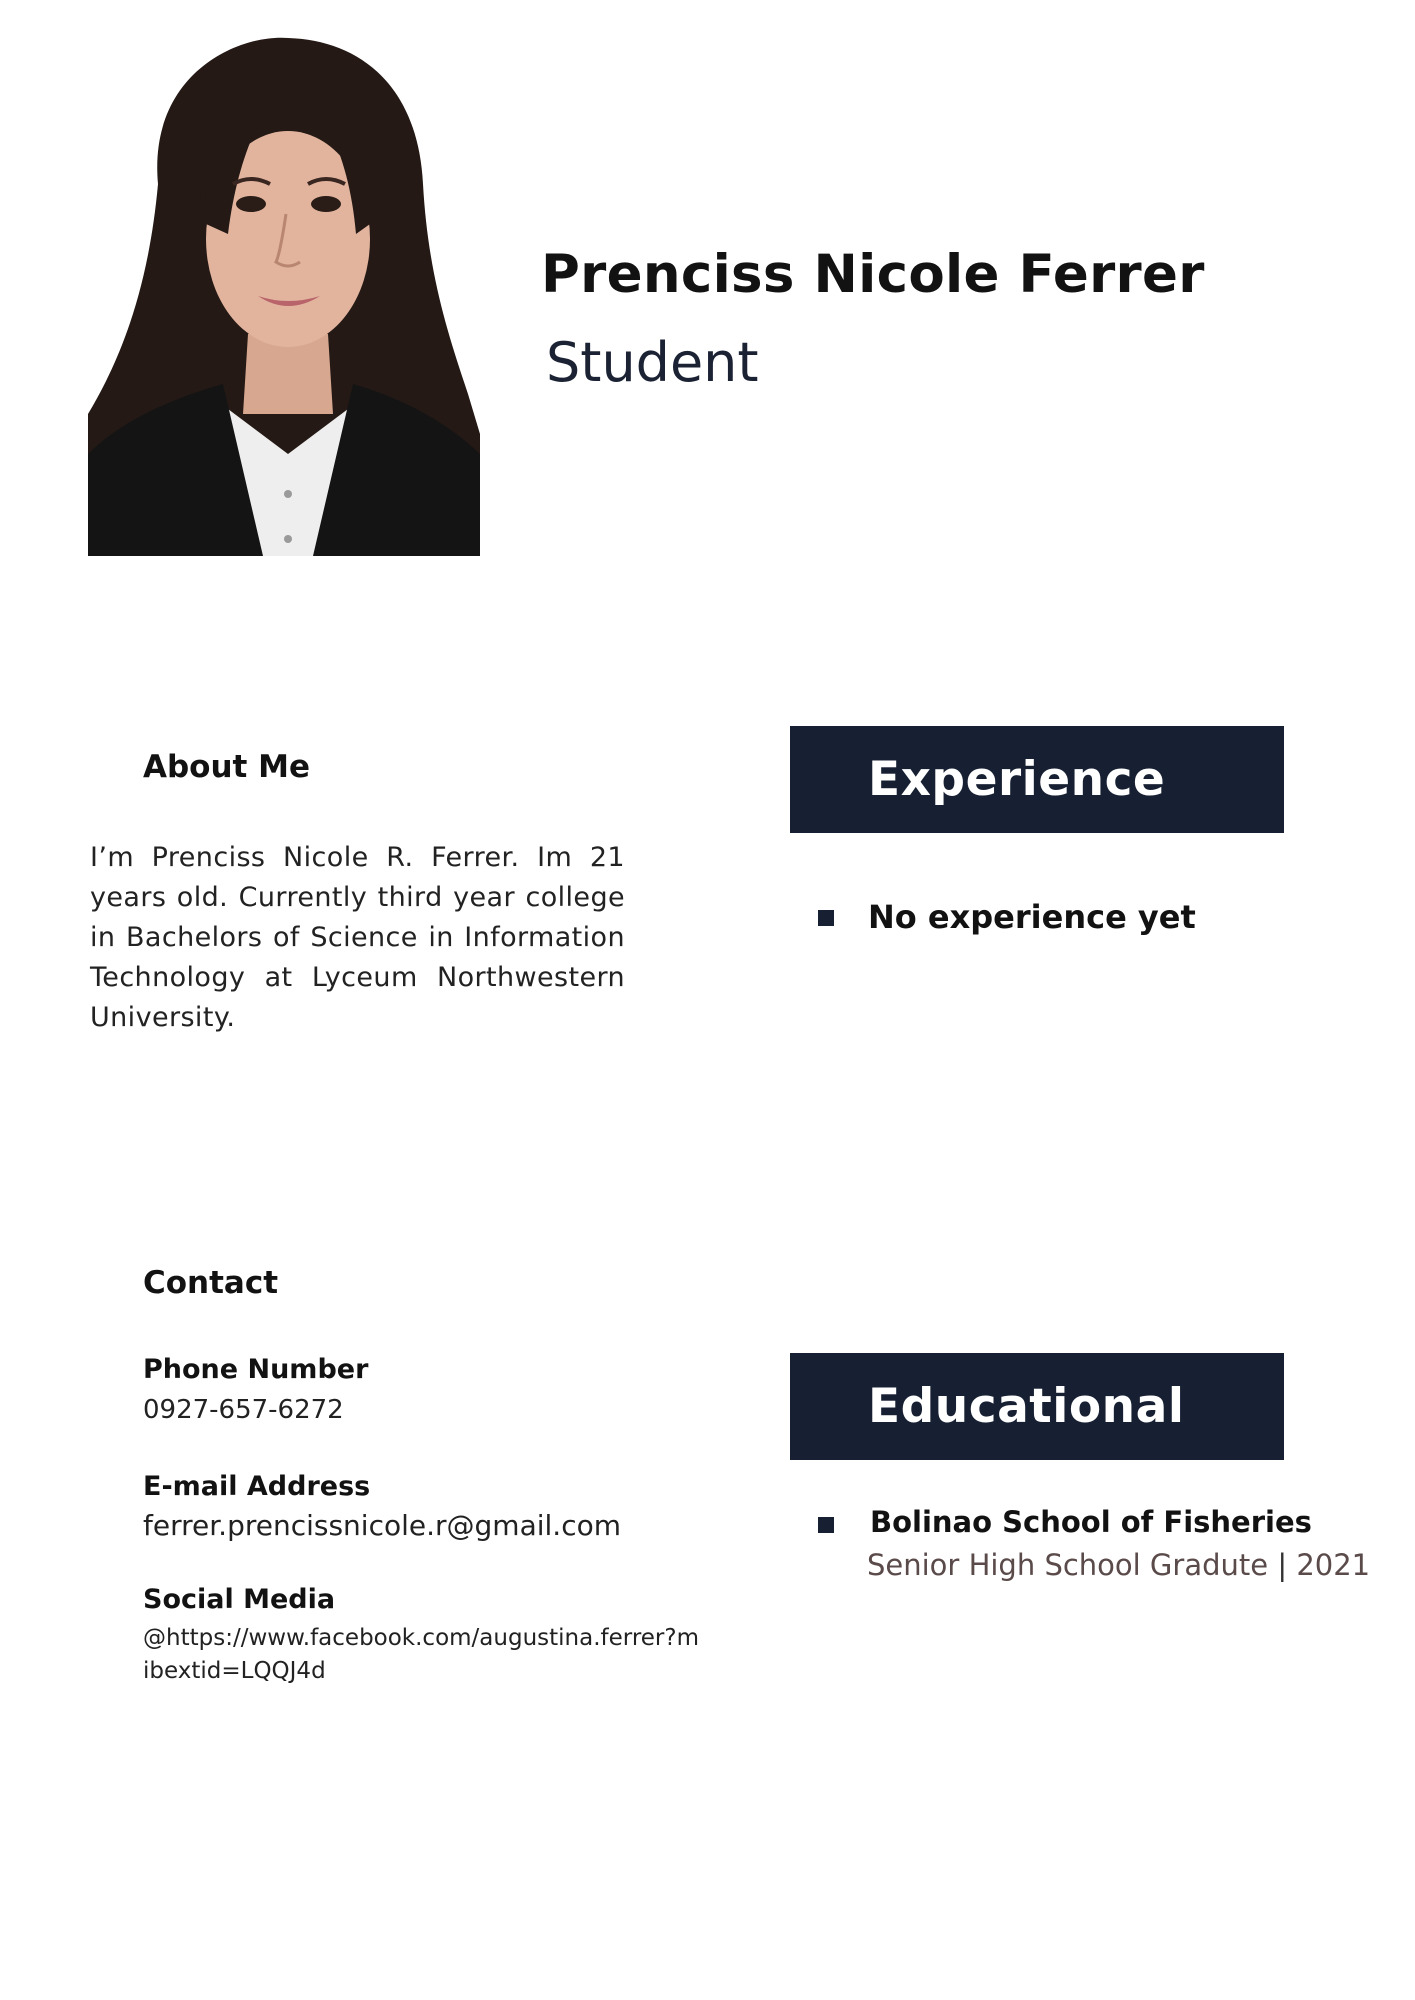 This screenshot has width=1415, height=2000. I want to click on education-level: Senior High School Gradute, so click(1068, 1565).